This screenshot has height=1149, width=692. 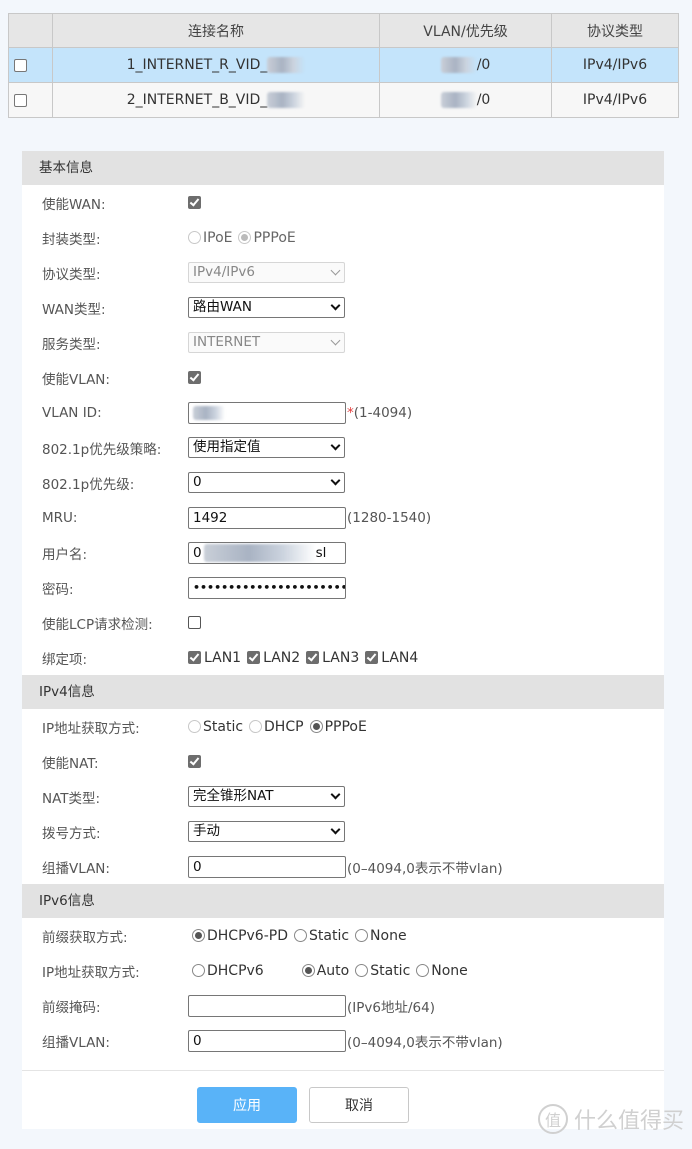 What do you see at coordinates (359, 1105) in the screenshot?
I see `cancel-button: 取消` at bounding box center [359, 1105].